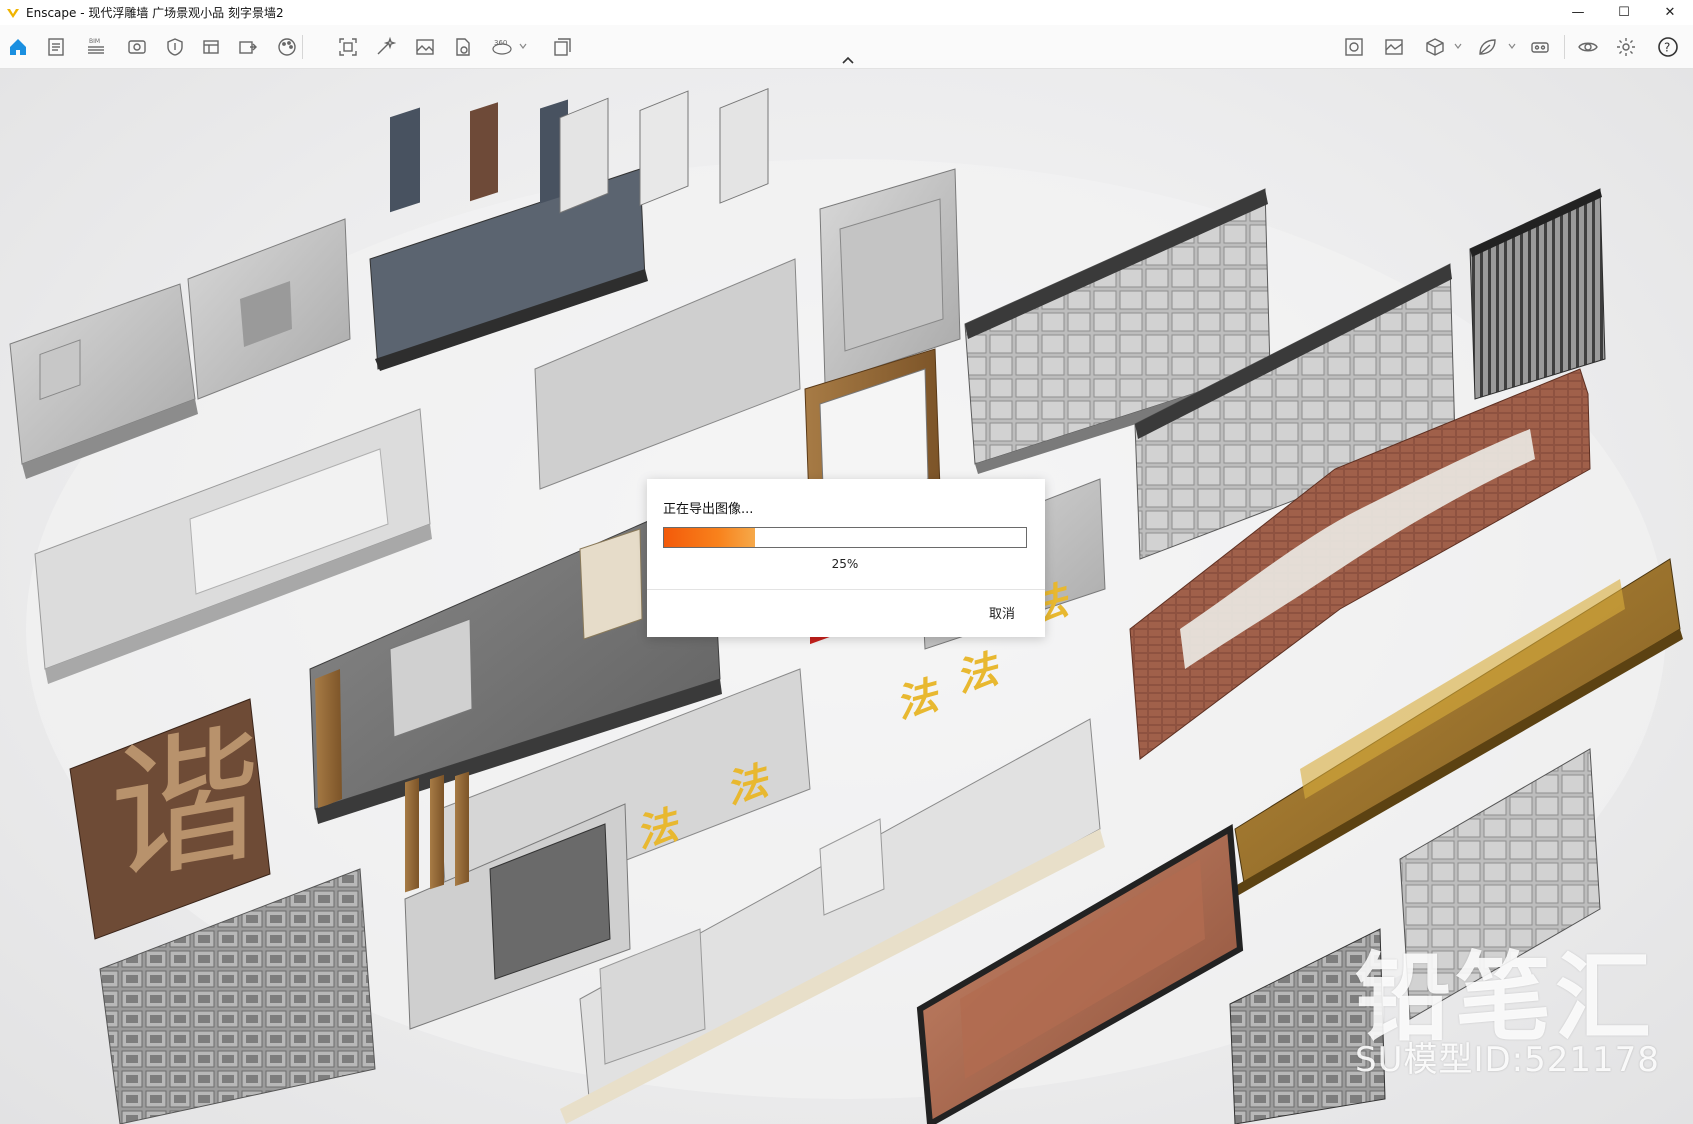 The height and width of the screenshot is (1124, 1693). What do you see at coordinates (348, 47) in the screenshot?
I see `screenshot-icon` at bounding box center [348, 47].